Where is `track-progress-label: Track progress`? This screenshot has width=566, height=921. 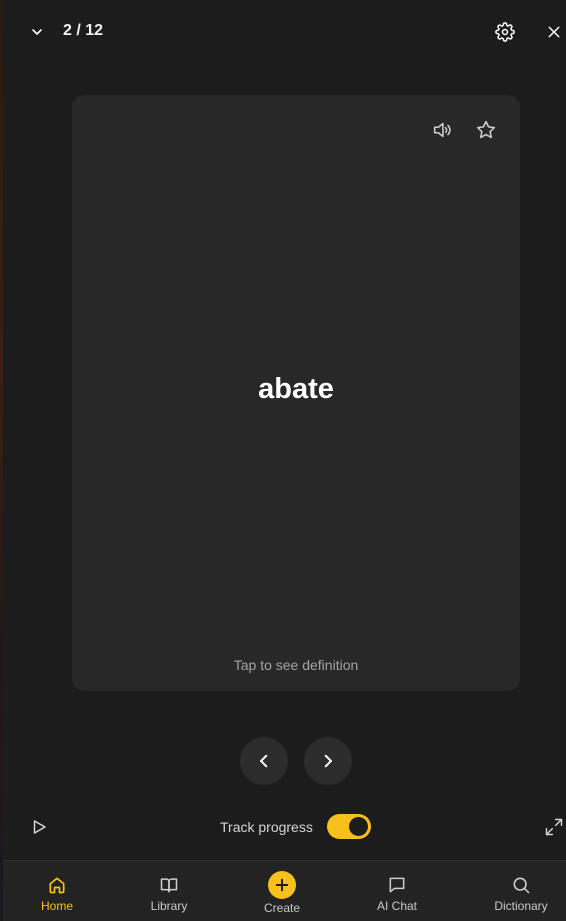
track-progress-label: Track progress is located at coordinates (266, 827).